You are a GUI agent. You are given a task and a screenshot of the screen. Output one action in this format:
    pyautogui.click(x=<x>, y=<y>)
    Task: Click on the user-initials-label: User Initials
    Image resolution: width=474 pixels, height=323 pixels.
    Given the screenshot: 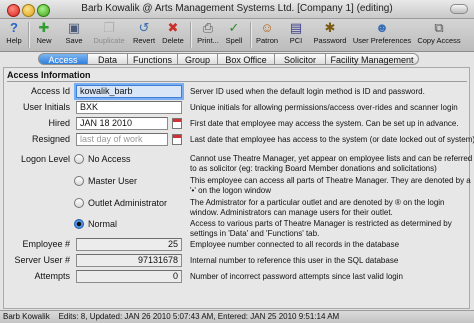 What is the action you would take?
    pyautogui.click(x=46, y=107)
    